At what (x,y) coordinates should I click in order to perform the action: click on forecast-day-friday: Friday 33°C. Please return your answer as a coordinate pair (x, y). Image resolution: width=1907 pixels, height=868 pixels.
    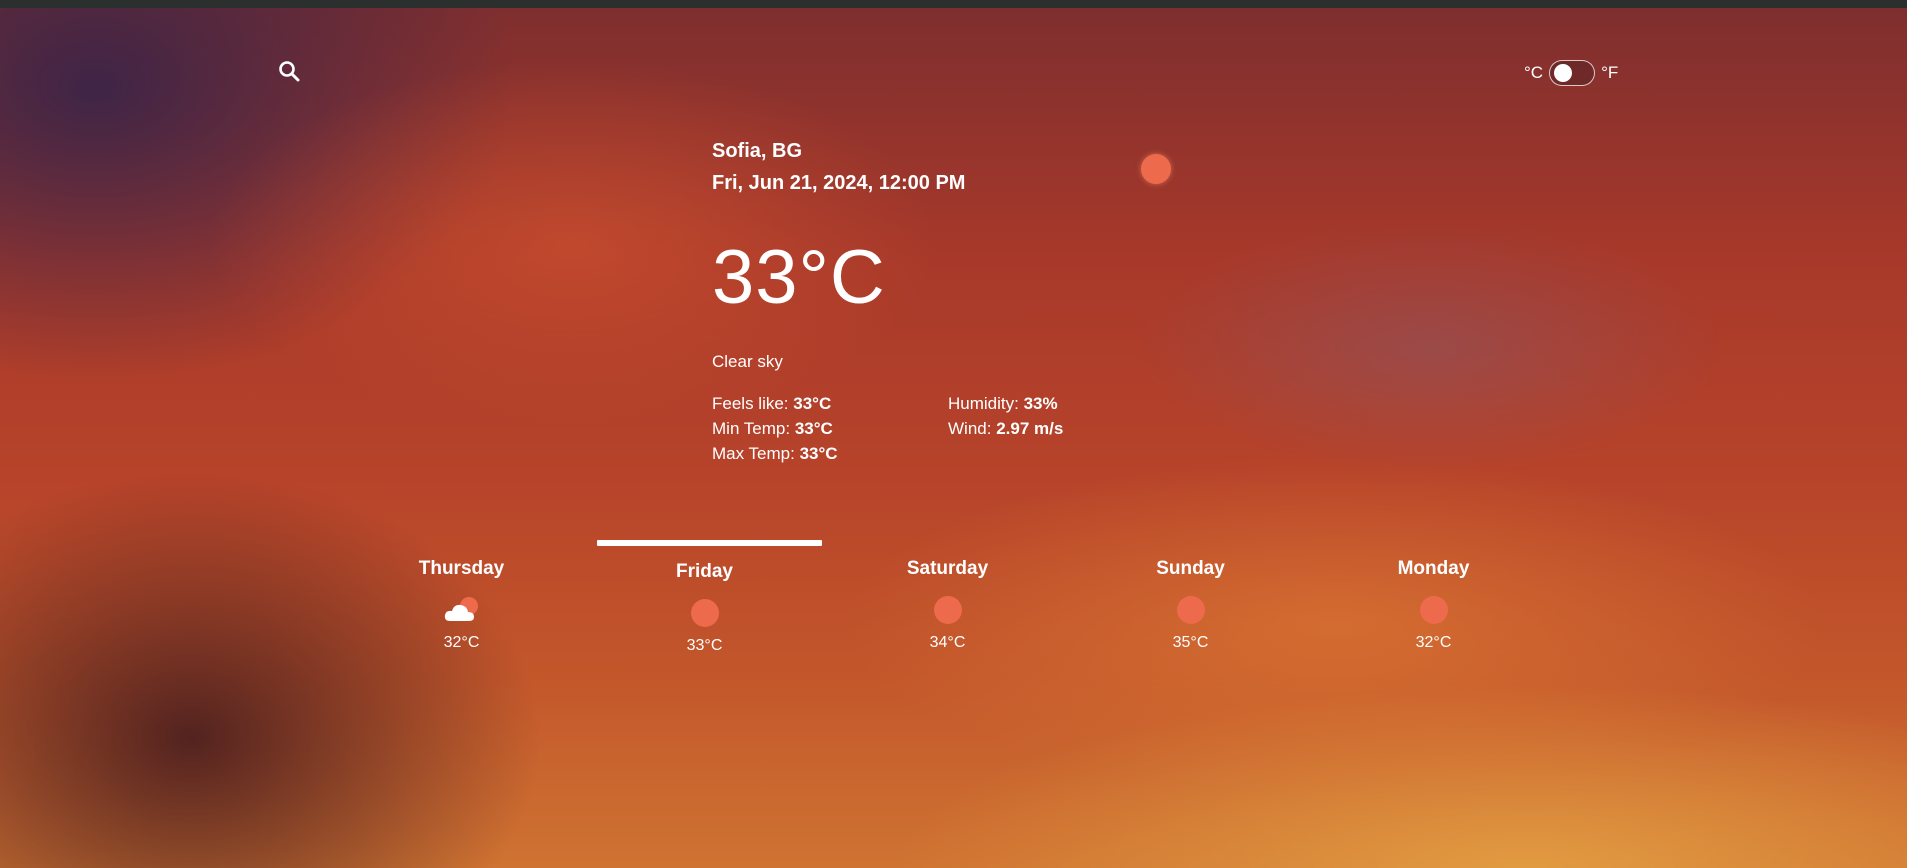
    Looking at the image, I should click on (704, 610).